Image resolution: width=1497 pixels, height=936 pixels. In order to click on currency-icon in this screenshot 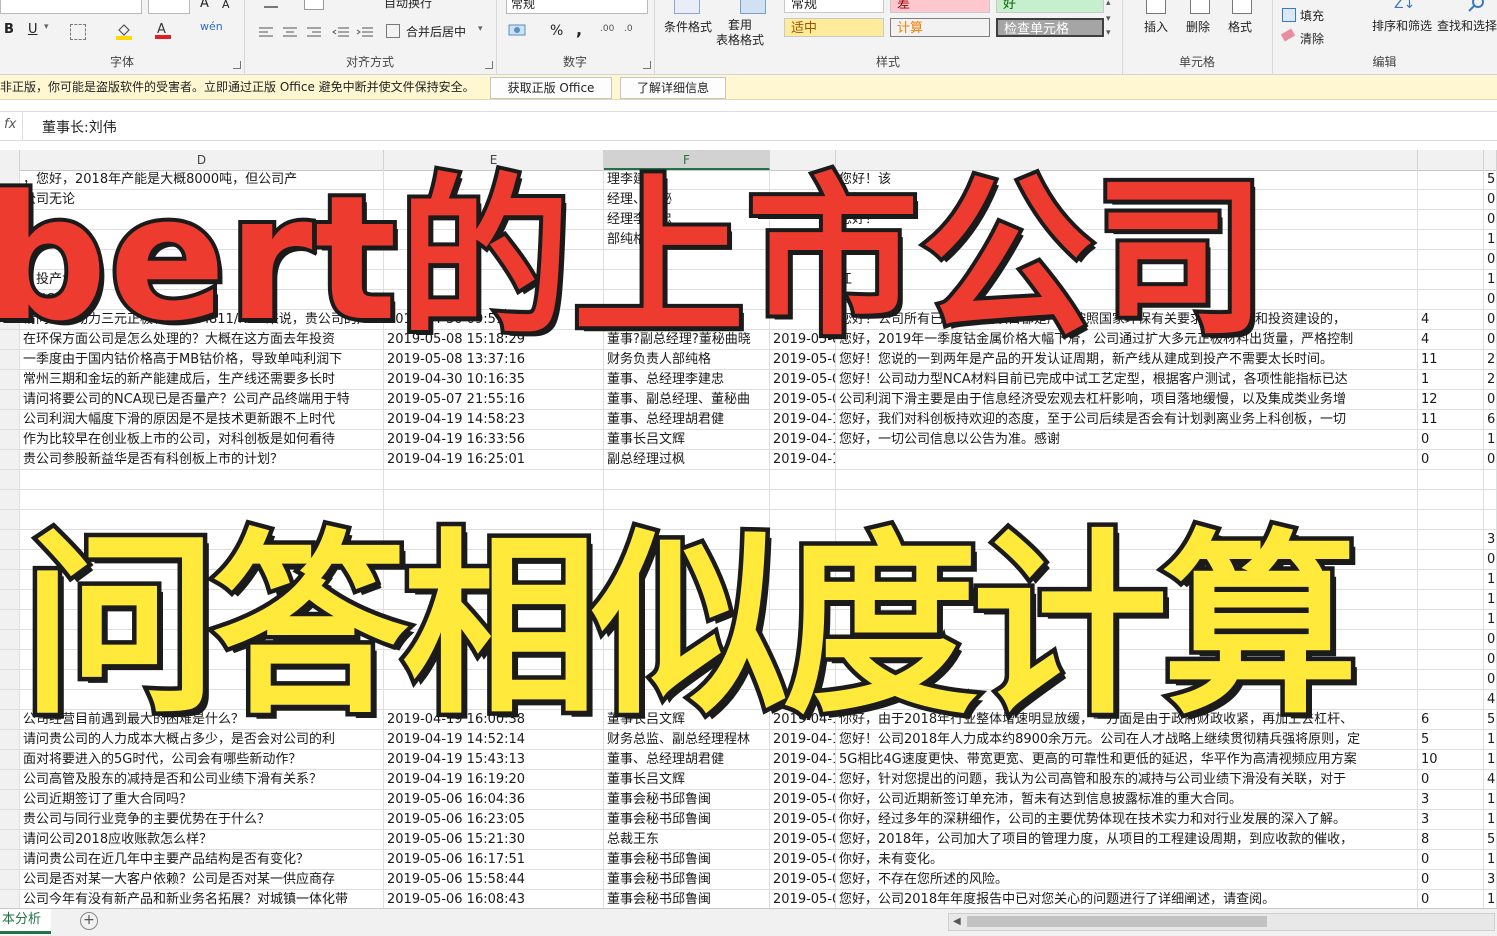, I will do `click(518, 32)`.